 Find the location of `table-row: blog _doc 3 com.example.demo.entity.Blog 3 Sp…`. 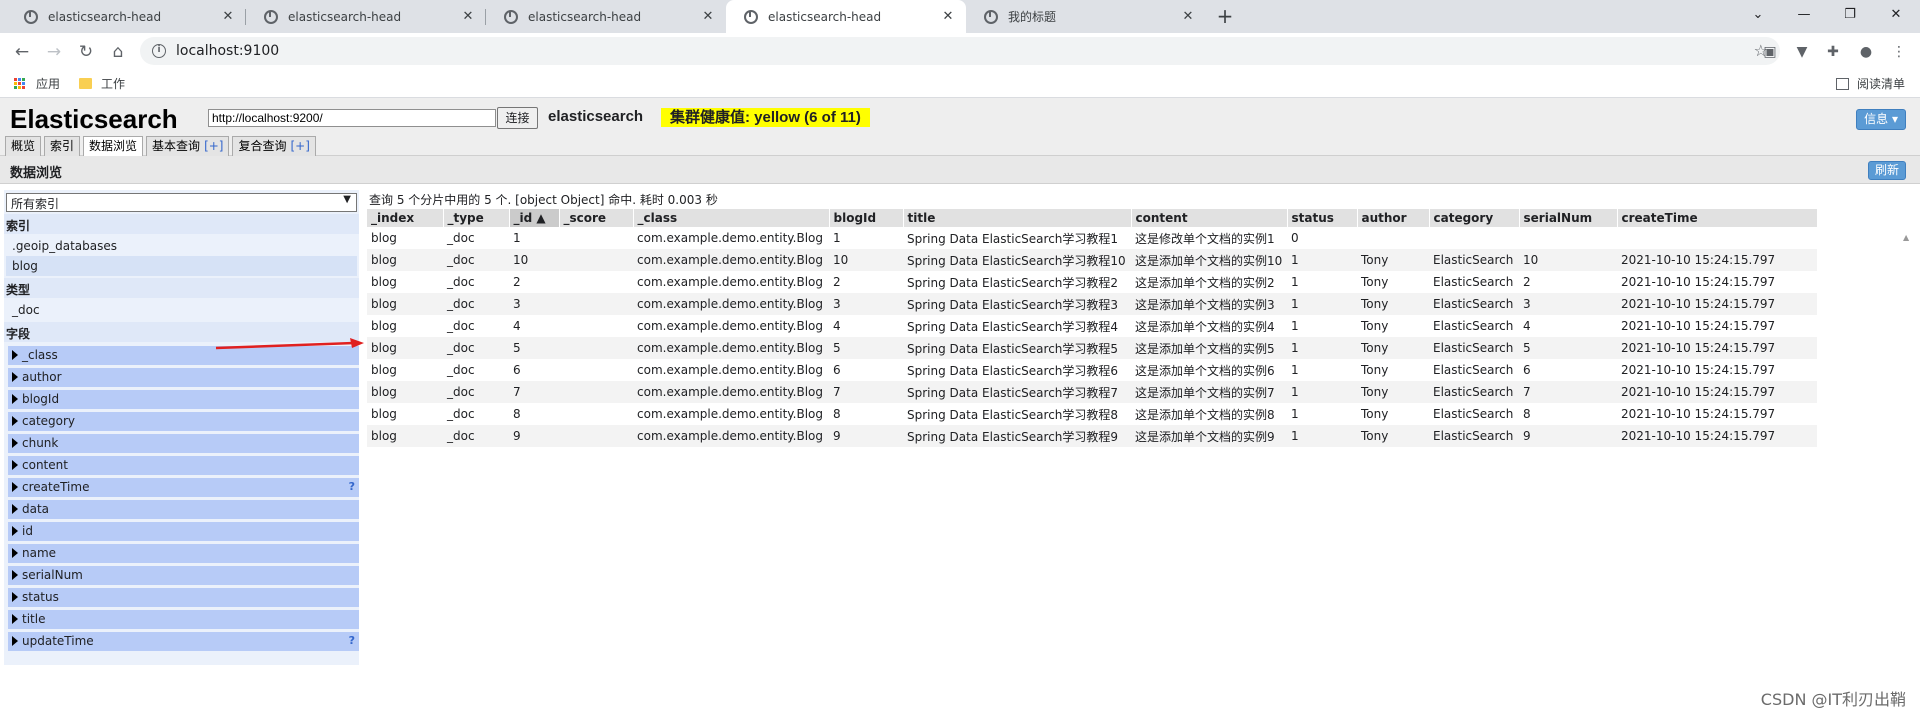

table-row: blog _doc 3 com.example.demo.entity.Blog 3 Sp… is located at coordinates (1092, 304).